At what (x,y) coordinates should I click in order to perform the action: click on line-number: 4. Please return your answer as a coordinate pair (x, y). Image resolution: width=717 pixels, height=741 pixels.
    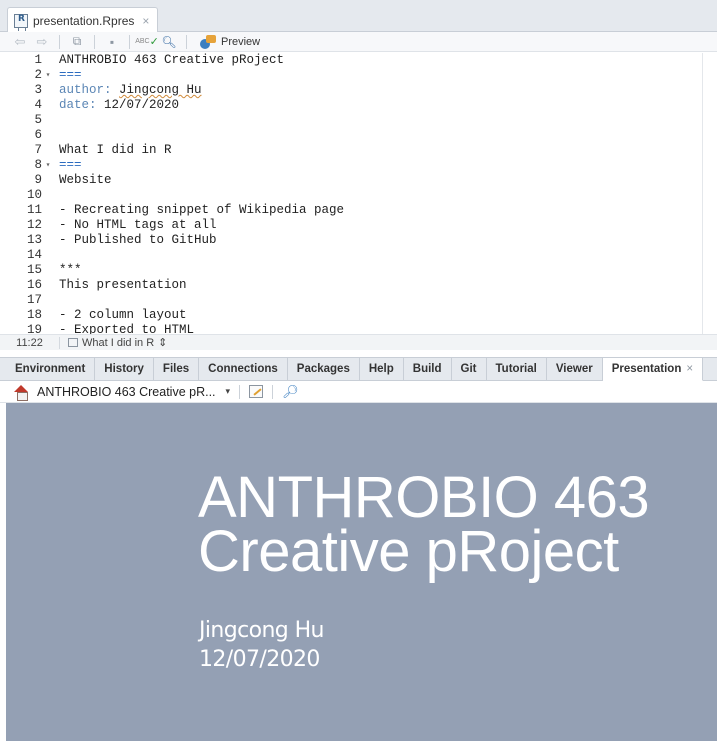
    Looking at the image, I should click on (38, 105).